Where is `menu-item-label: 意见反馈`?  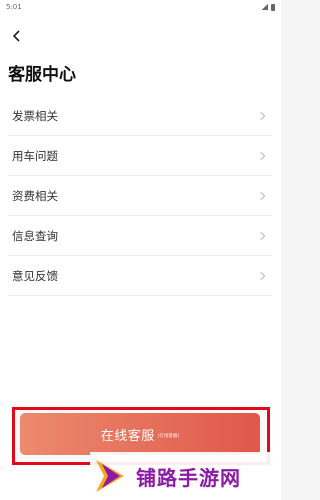
menu-item-label: 意见反馈 is located at coordinates (35, 275).